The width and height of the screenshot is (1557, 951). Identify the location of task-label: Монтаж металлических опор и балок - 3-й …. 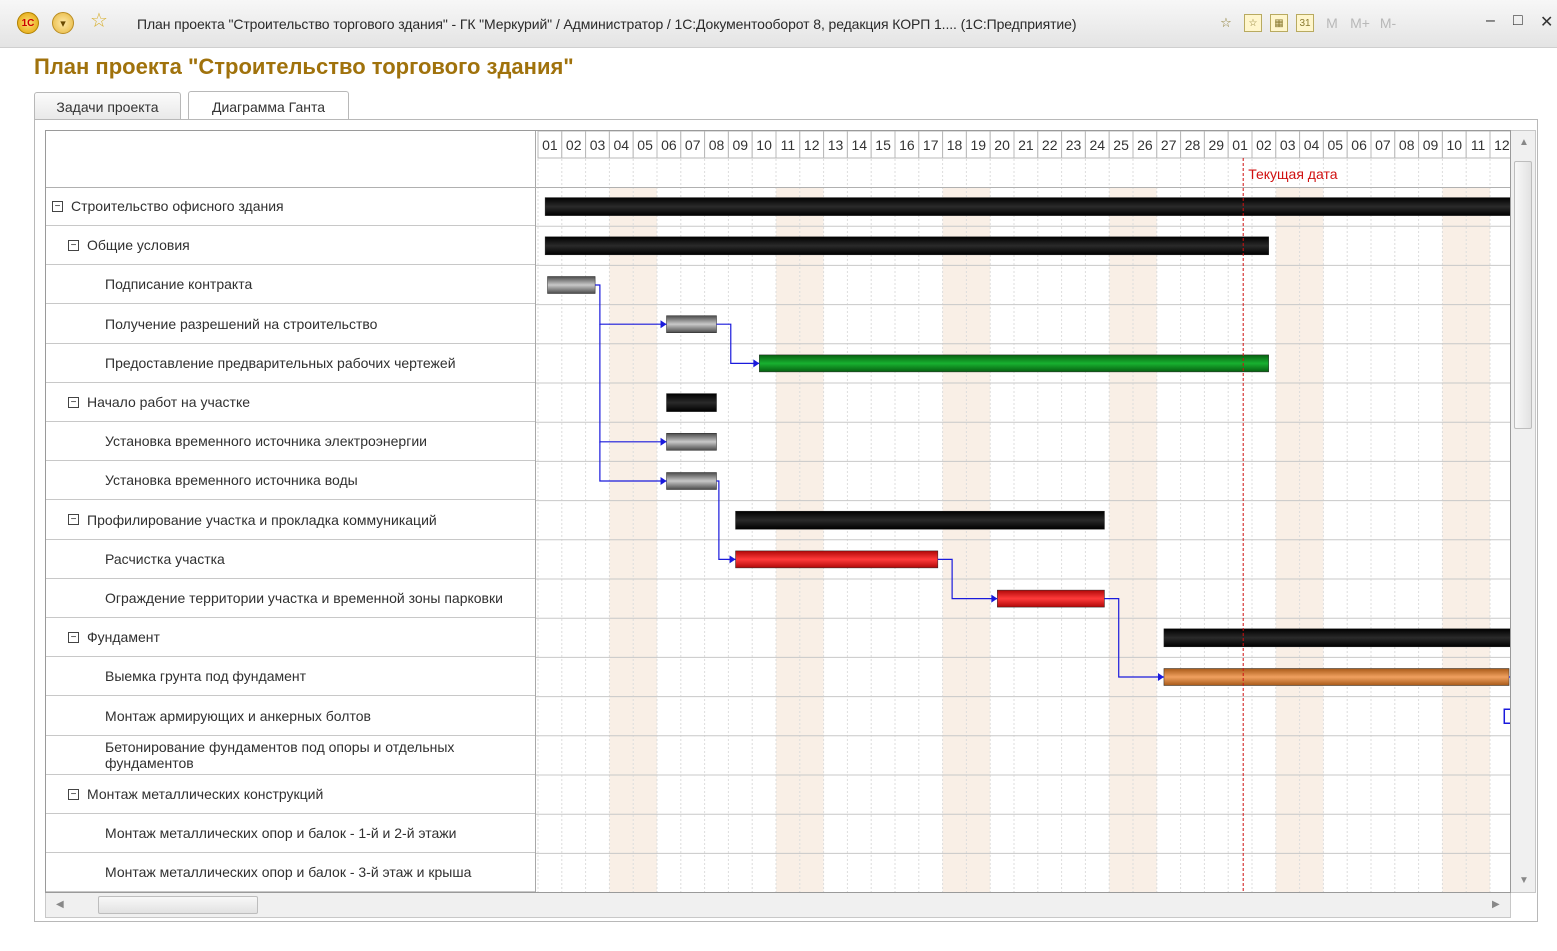
(288, 872).